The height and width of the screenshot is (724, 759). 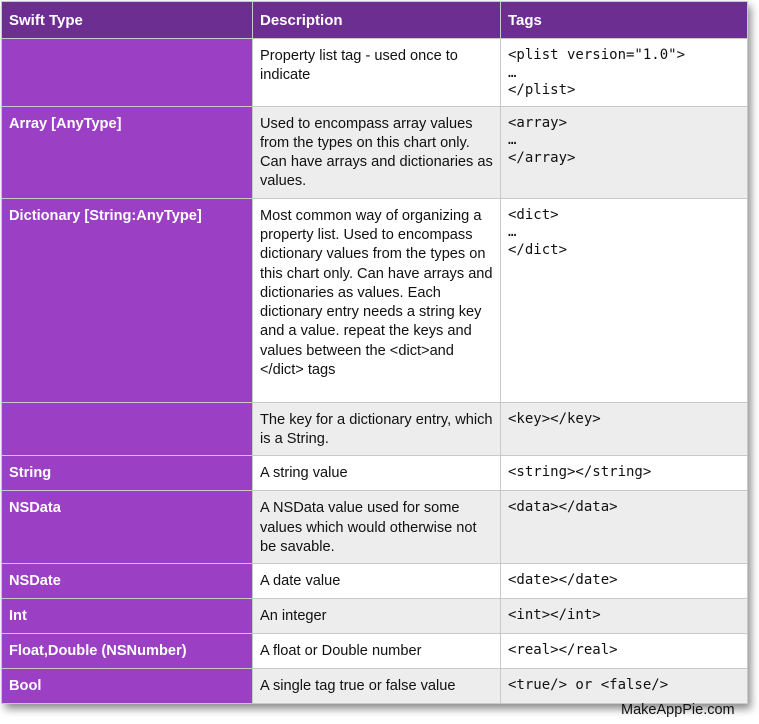 I want to click on tags-cell: <string></string>, so click(x=624, y=473).